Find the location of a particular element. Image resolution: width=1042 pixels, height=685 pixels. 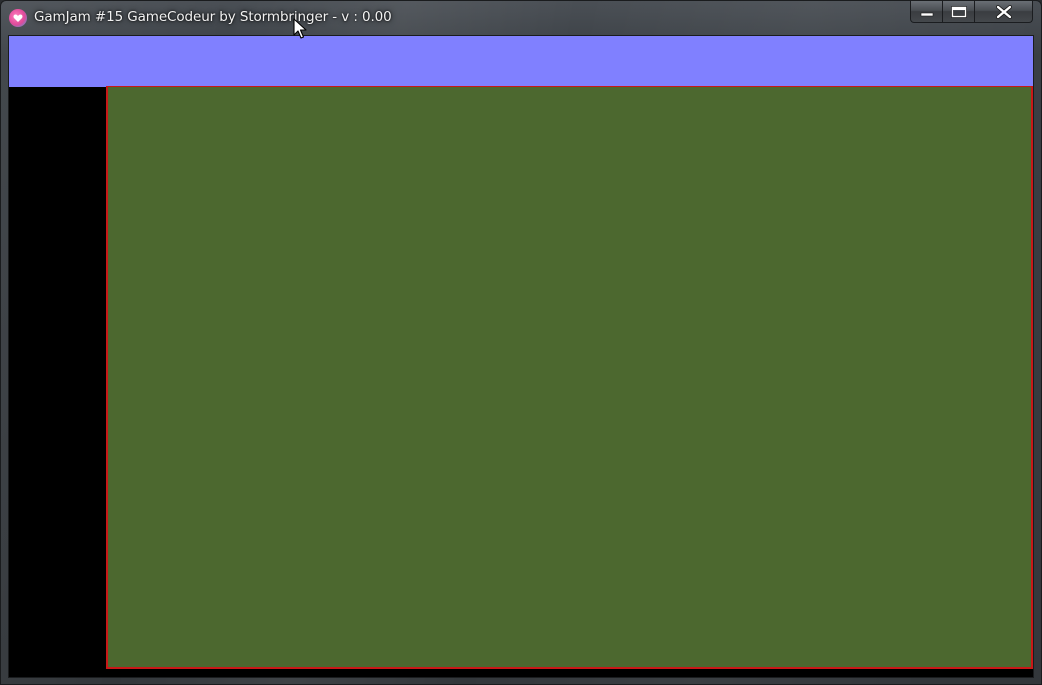

side-panel is located at coordinates (58, 382).